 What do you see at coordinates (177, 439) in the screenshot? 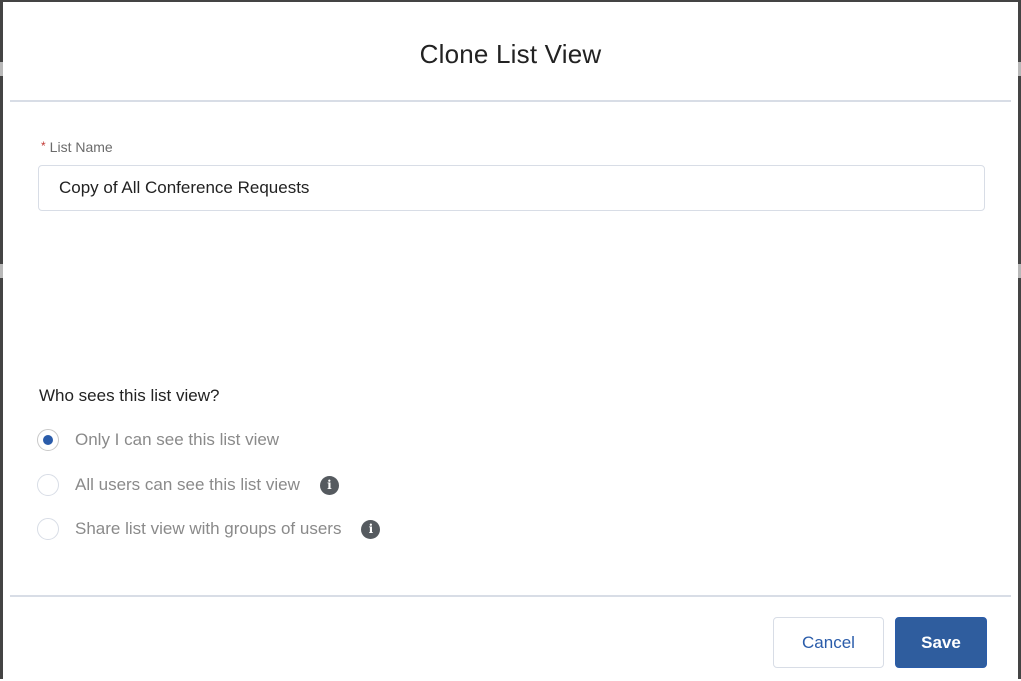
I see `radio-label: Only I can see this list view` at bounding box center [177, 439].